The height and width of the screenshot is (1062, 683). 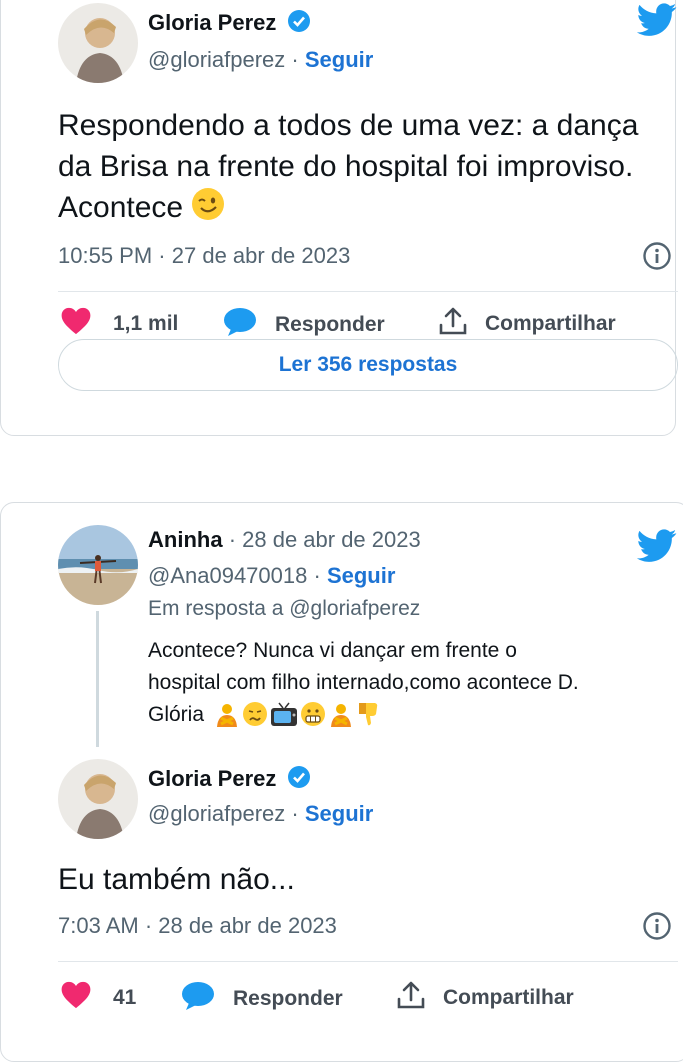 I want to click on like-count: 1,1 mil, so click(x=146, y=323).